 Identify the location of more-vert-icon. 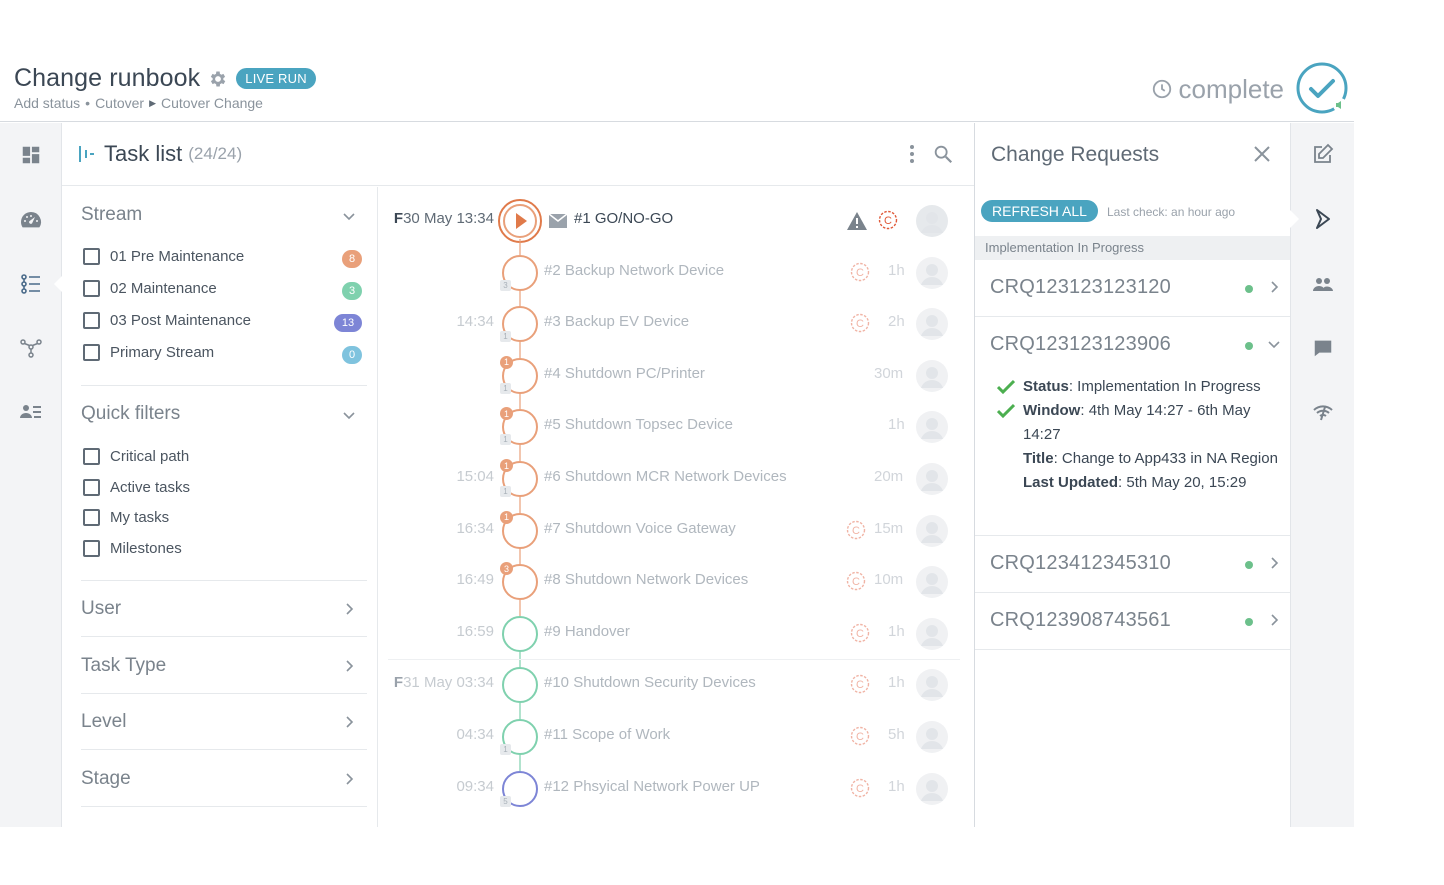
(912, 154).